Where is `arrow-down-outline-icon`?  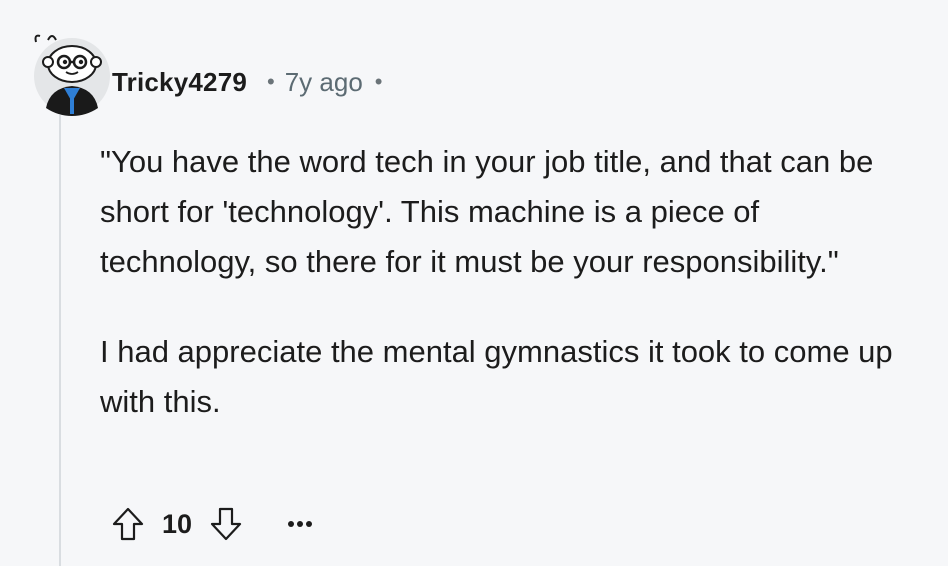
arrow-down-outline-icon is located at coordinates (226, 524).